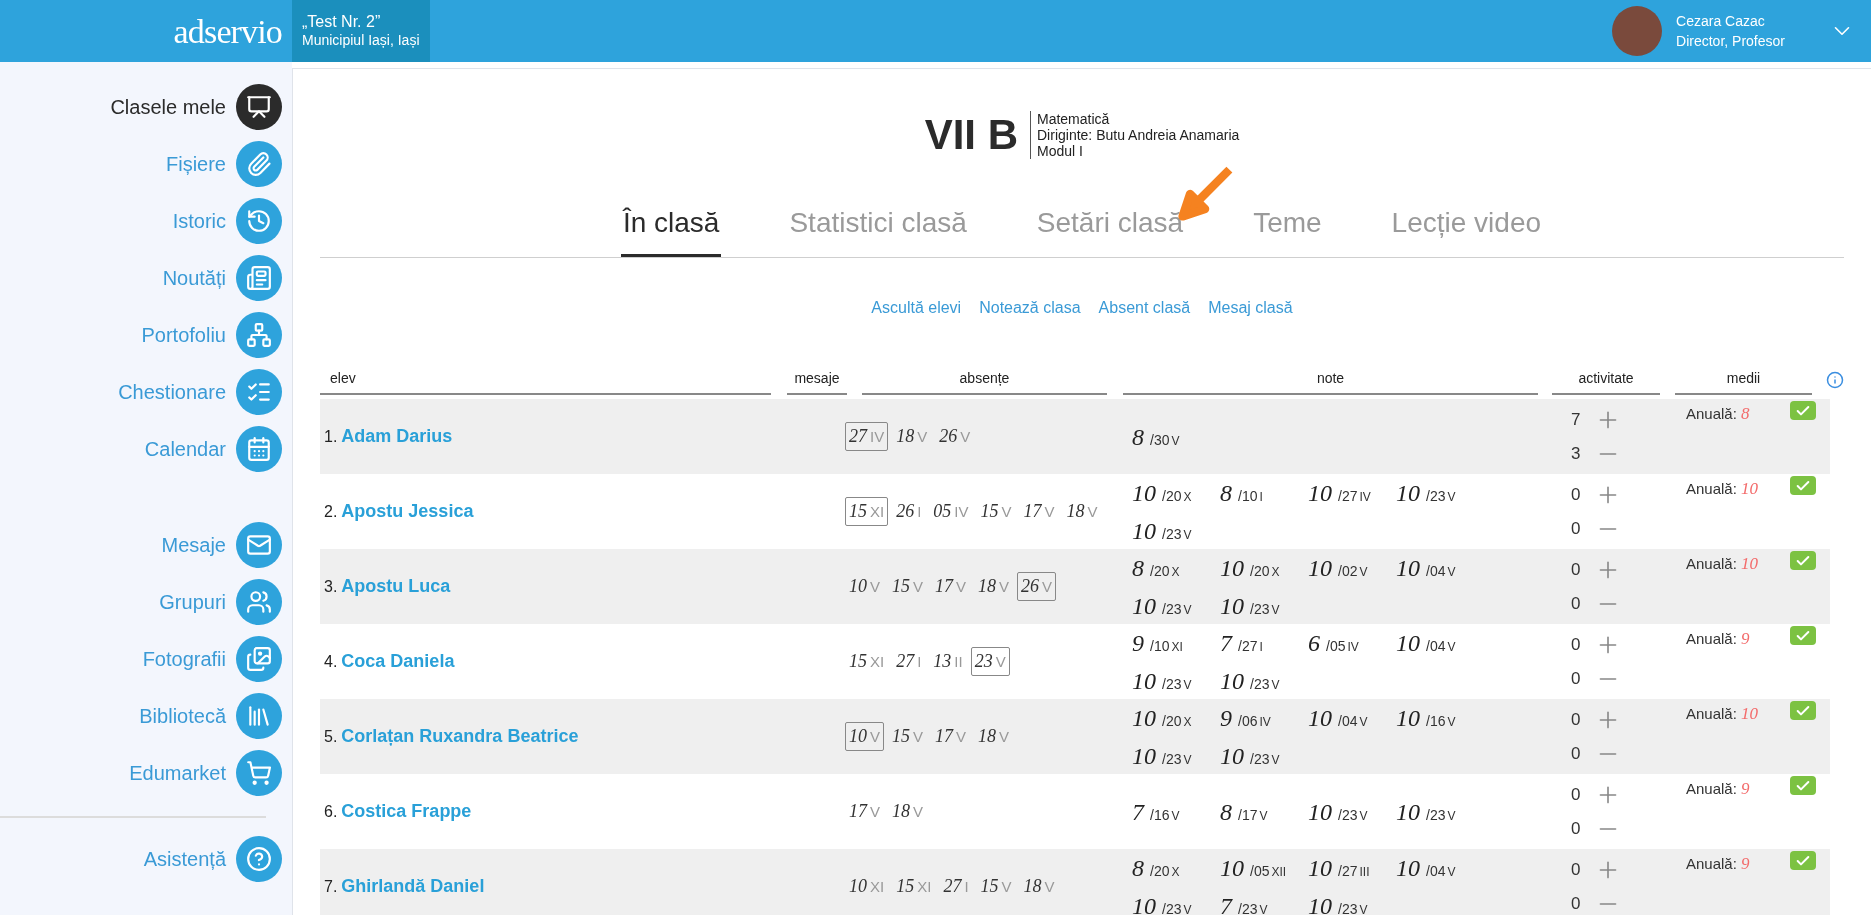 This screenshot has height=915, width=1871. What do you see at coordinates (146, 773) in the screenshot?
I see `sidebar-item: Edumarket` at bounding box center [146, 773].